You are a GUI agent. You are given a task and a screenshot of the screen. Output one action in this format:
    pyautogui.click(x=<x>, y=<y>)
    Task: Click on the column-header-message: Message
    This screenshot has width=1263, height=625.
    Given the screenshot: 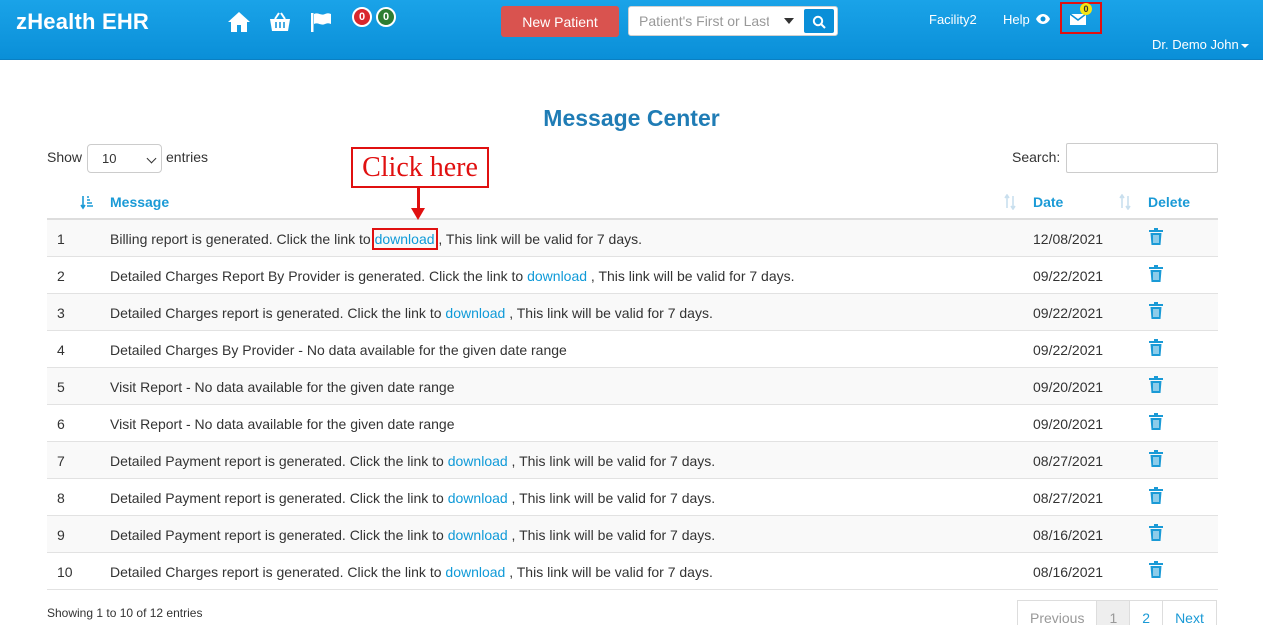 What is the action you would take?
    pyautogui.click(x=139, y=202)
    